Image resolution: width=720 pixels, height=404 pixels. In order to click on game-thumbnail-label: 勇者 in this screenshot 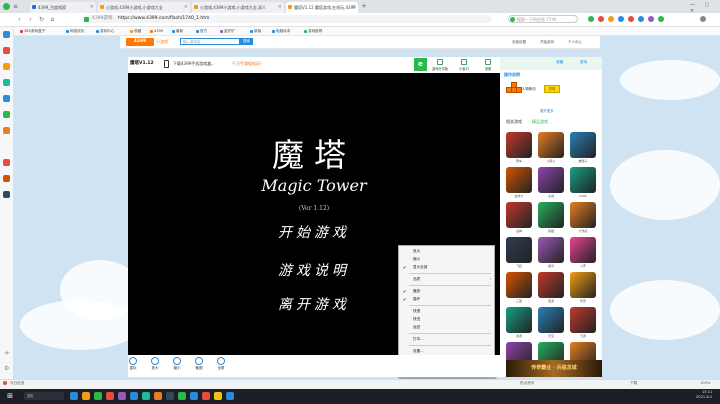, I will do `click(519, 336)`.